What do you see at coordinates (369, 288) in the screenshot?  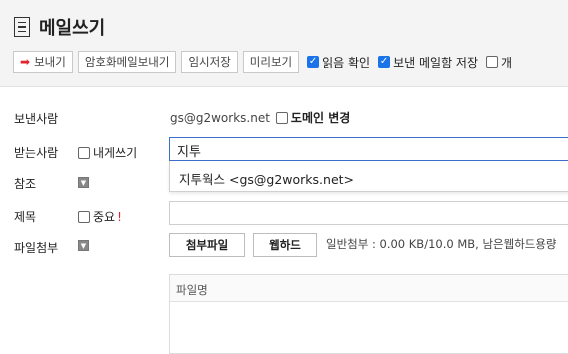 I see `file-name-column-header: 파일명` at bounding box center [369, 288].